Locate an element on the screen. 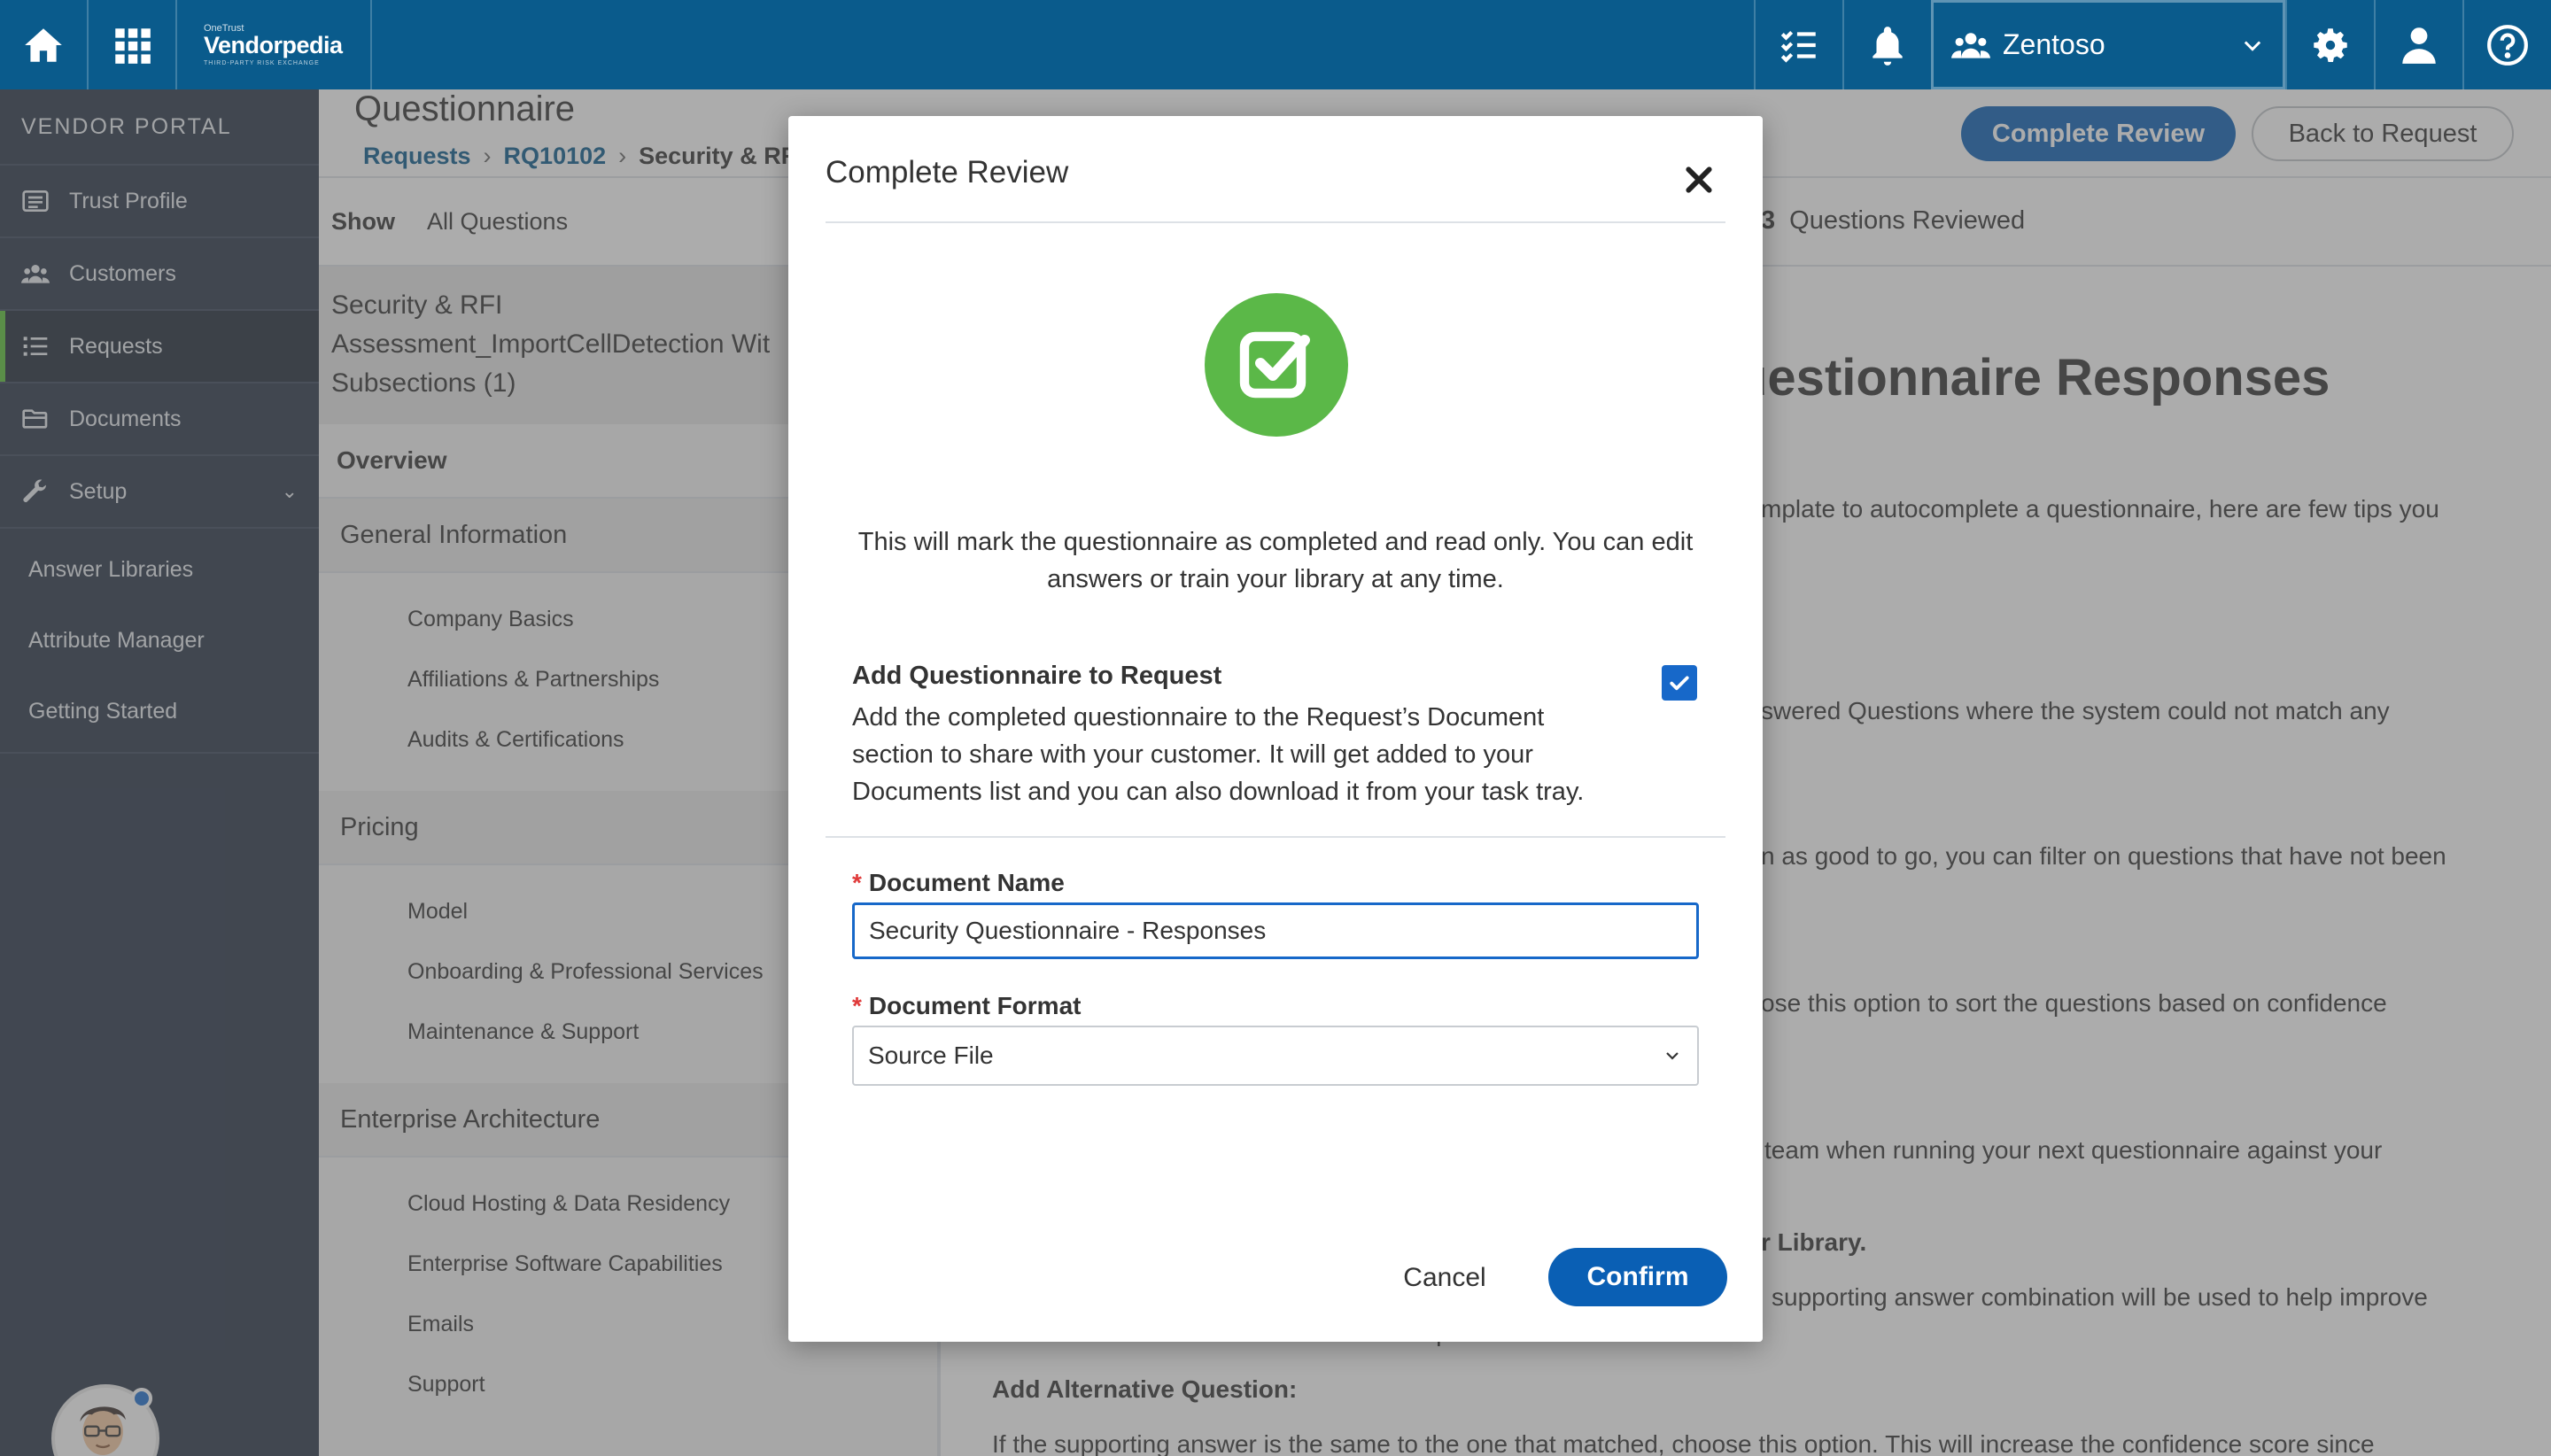 This screenshot has height=1456, width=2551. grid-icon is located at coordinates (133, 45).